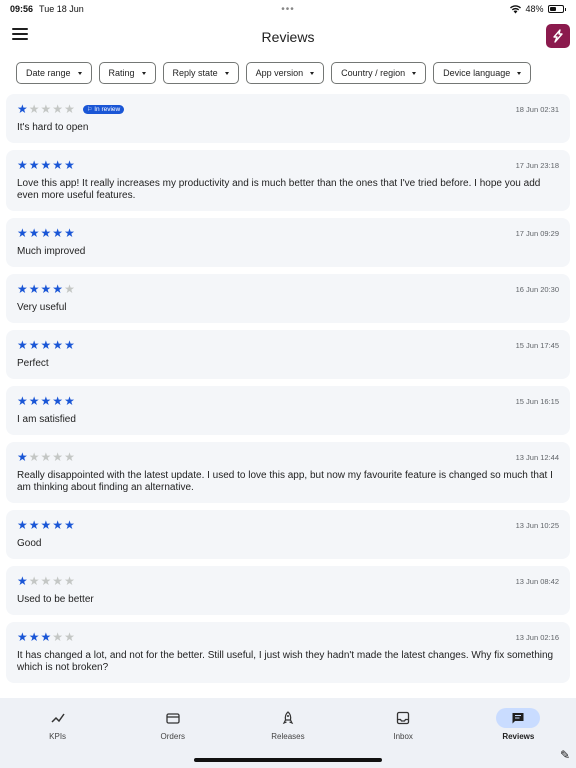  Describe the element at coordinates (89, 109) in the screenshot. I see `flag-icon: ⚐` at that location.